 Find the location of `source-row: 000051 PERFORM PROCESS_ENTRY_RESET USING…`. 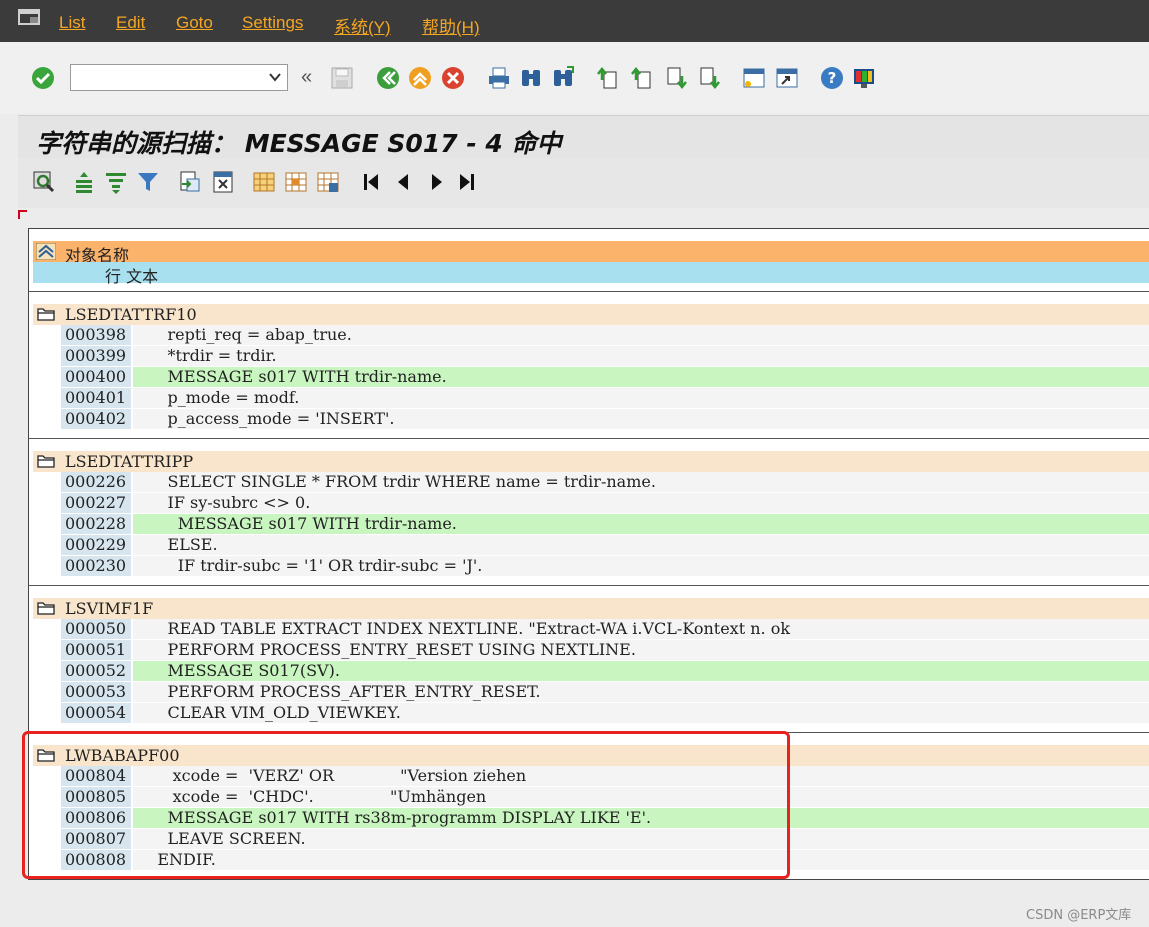

source-row: 000051 PERFORM PROCESS_ENTRY_RESET USING… is located at coordinates (591, 650).